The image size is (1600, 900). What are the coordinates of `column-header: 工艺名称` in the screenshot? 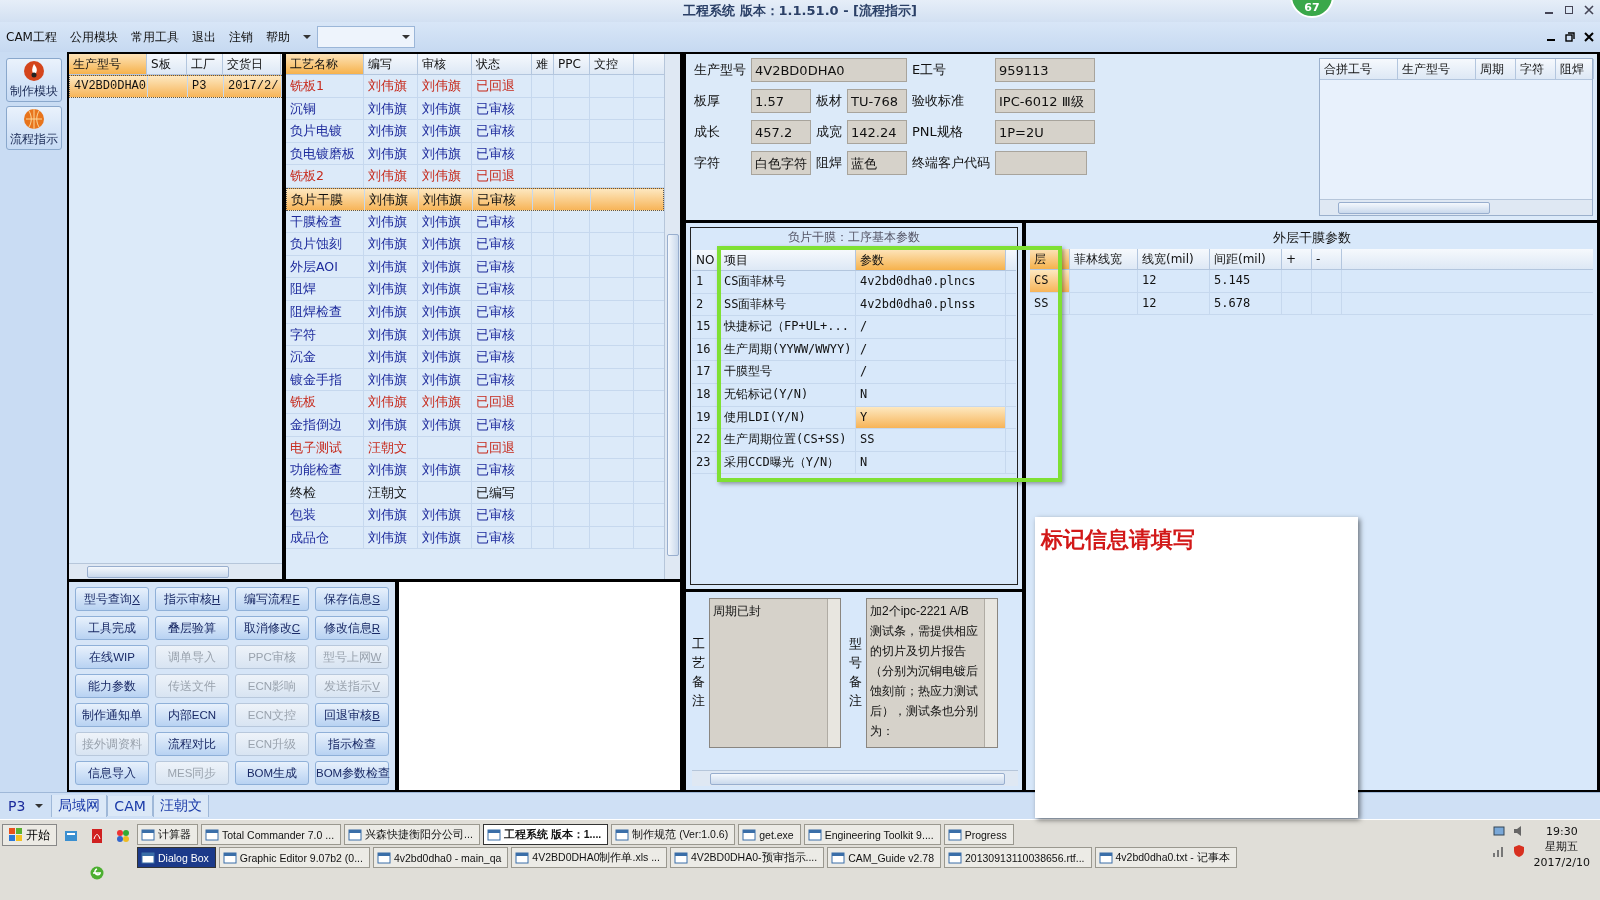 It's located at (325, 64).